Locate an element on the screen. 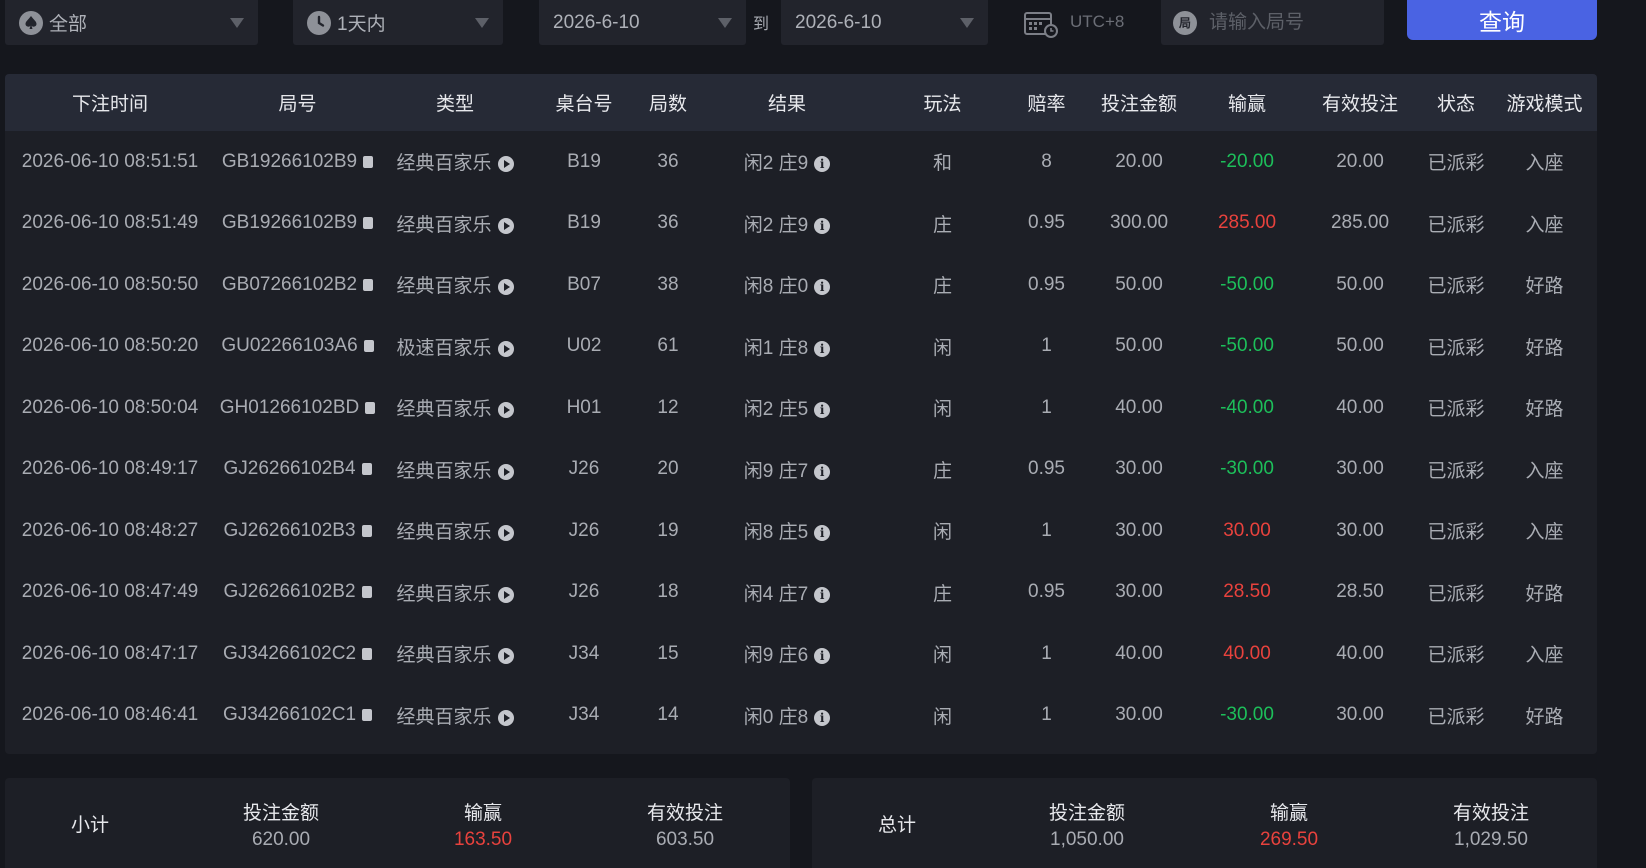 The image size is (1646, 868). chevron-down-icon is located at coordinates (725, 22).